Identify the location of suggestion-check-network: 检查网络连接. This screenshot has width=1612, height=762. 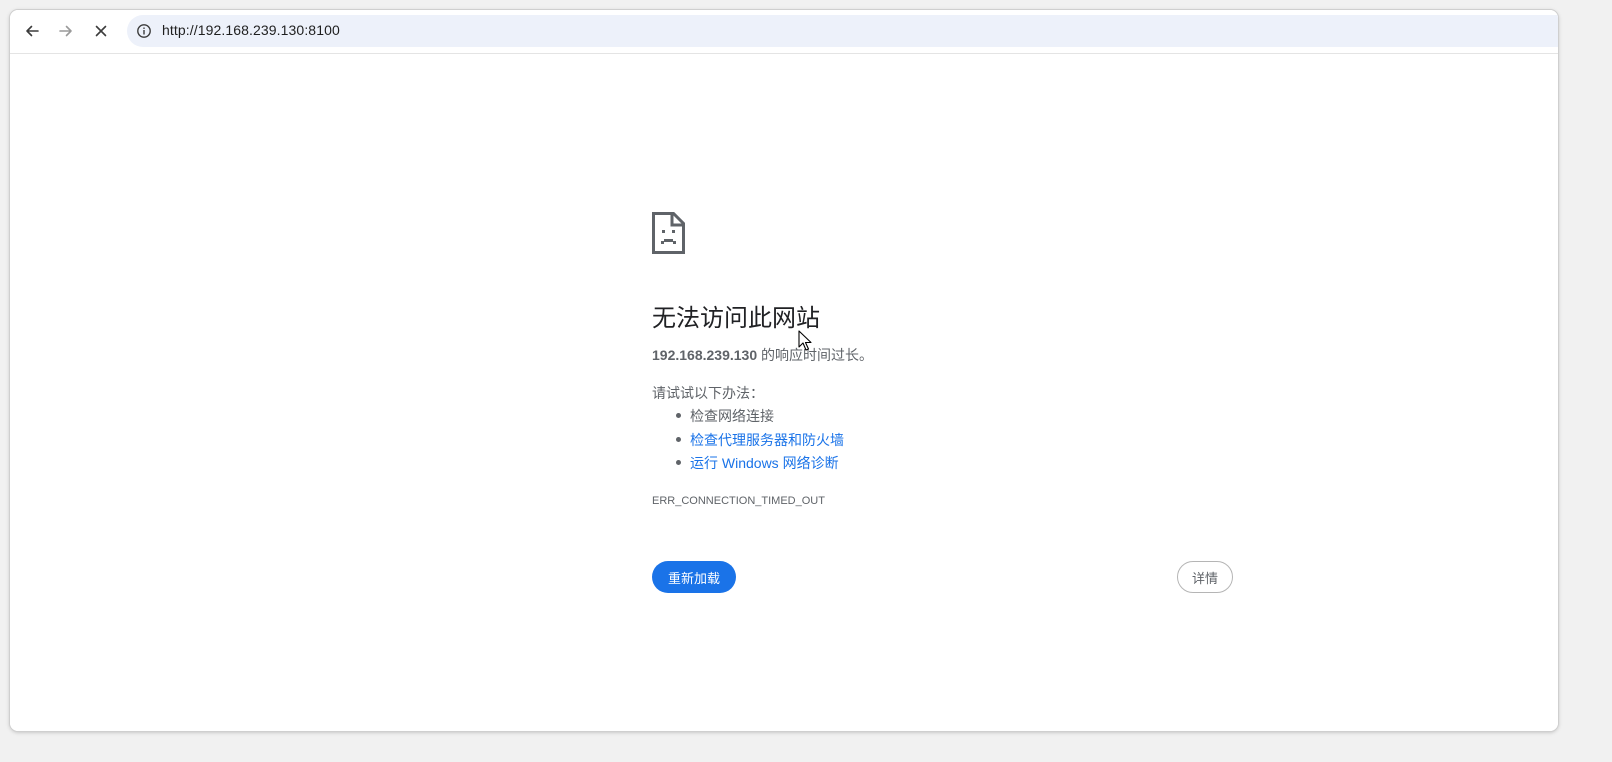
(748, 418).